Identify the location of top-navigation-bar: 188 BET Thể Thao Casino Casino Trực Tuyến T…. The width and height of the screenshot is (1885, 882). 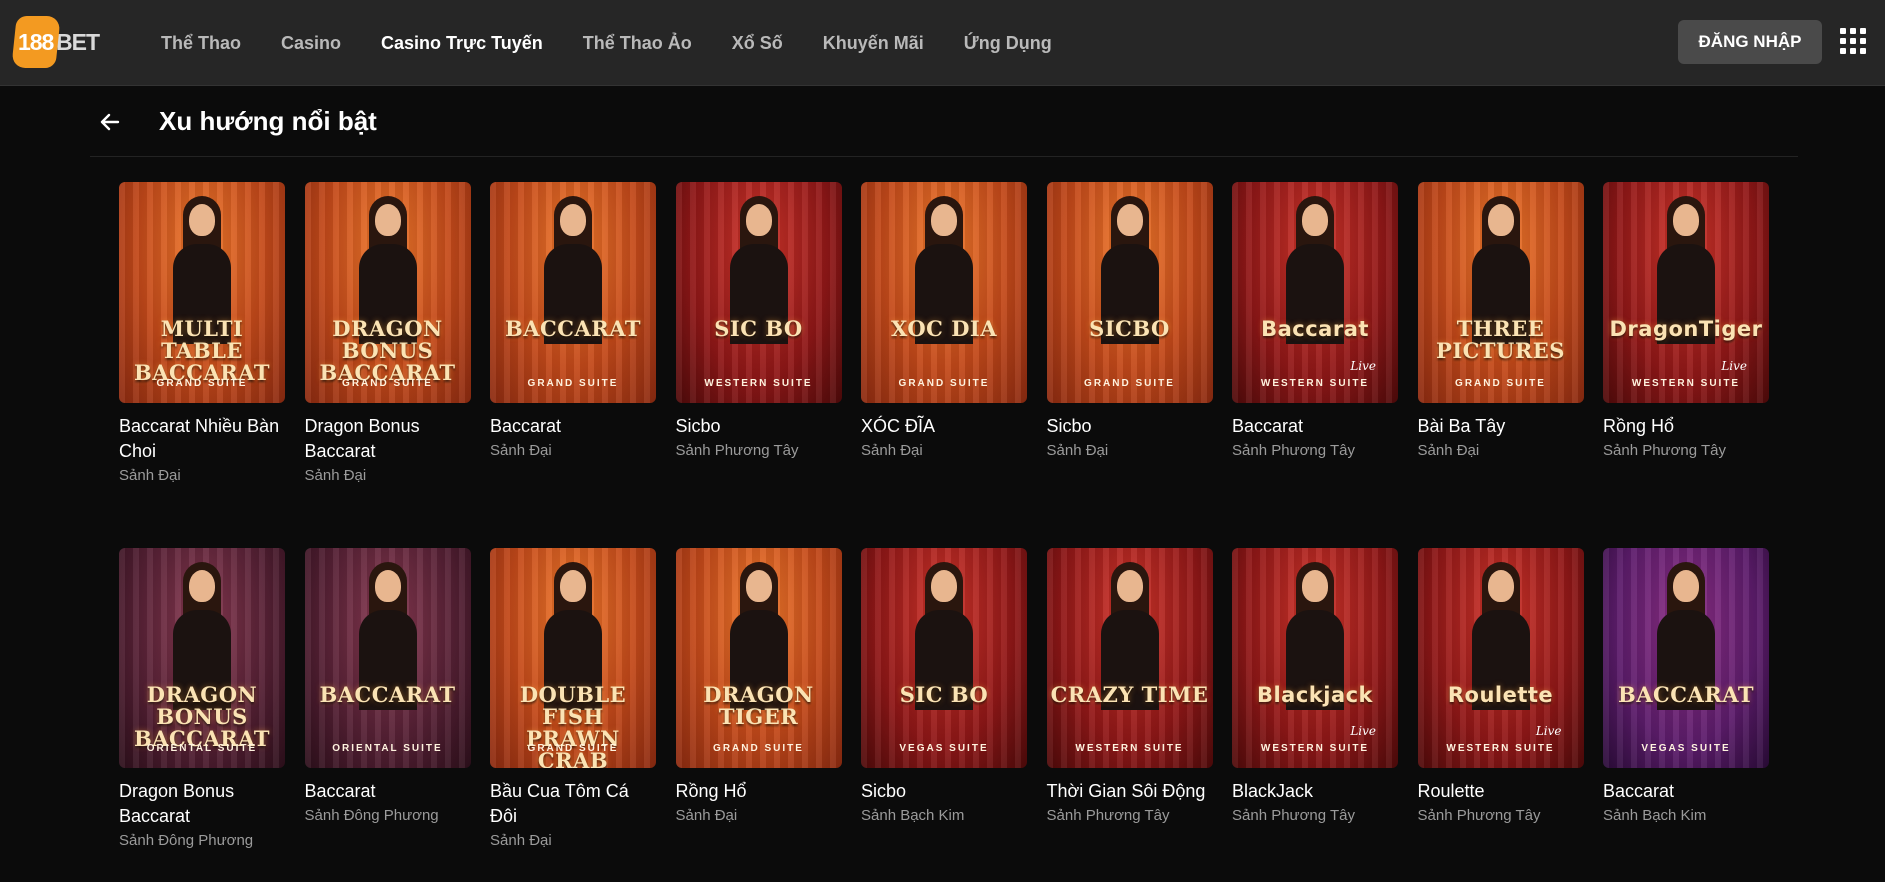
(942, 43).